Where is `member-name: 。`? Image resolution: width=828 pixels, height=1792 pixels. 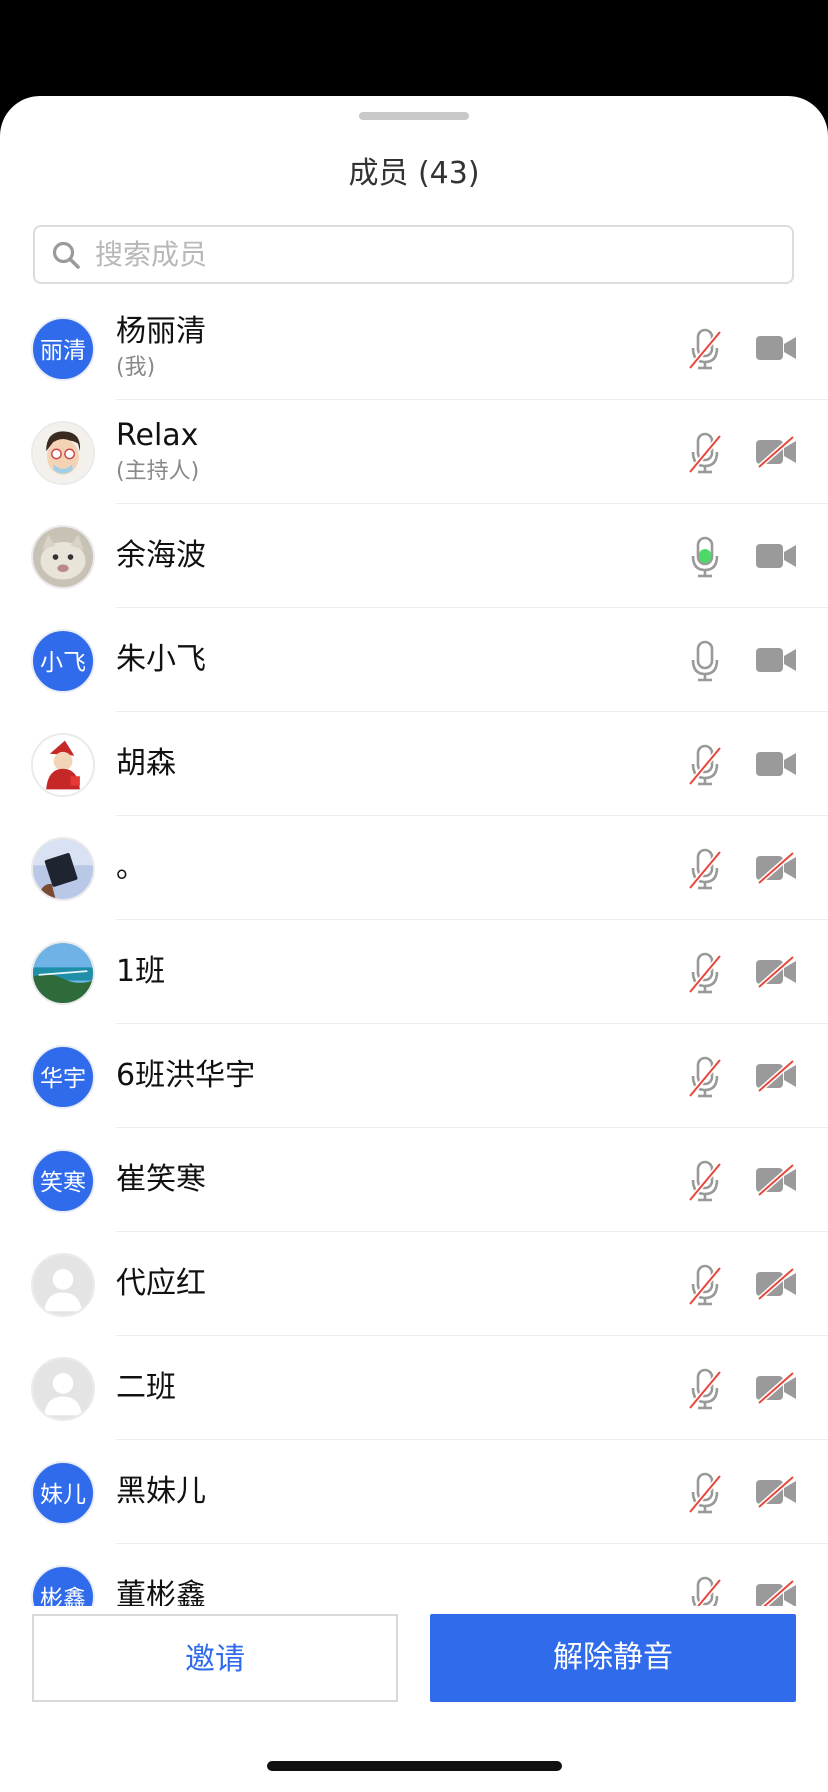 member-name: 。 is located at coordinates (131, 867).